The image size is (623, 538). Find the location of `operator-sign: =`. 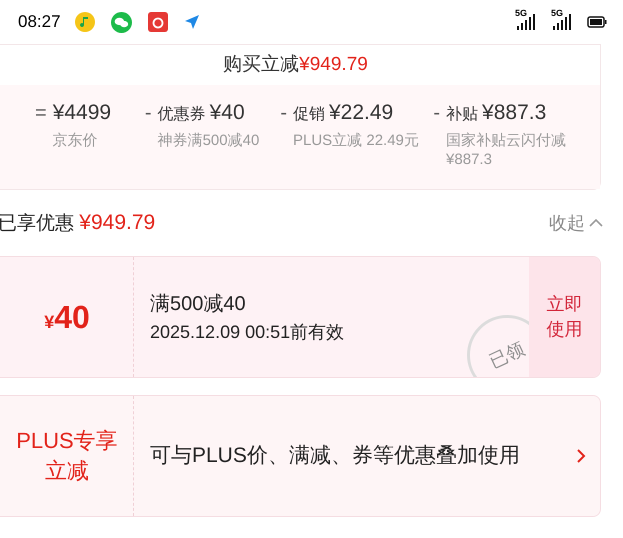

operator-sign: = is located at coordinates (41, 113).